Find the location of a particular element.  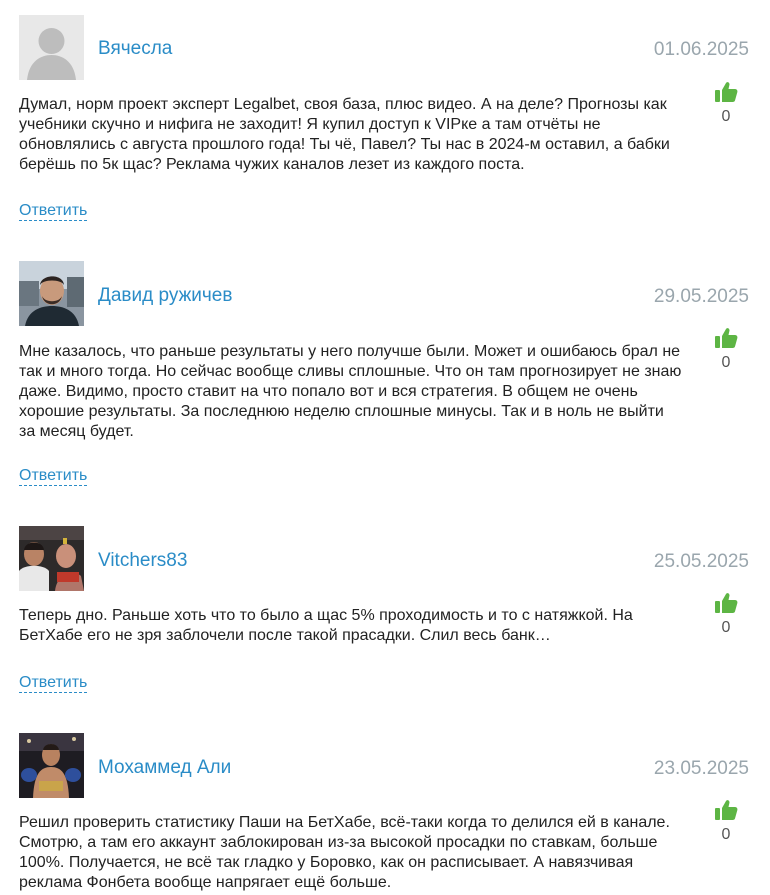

comment-date: 29.05.2025 is located at coordinates (701, 296).